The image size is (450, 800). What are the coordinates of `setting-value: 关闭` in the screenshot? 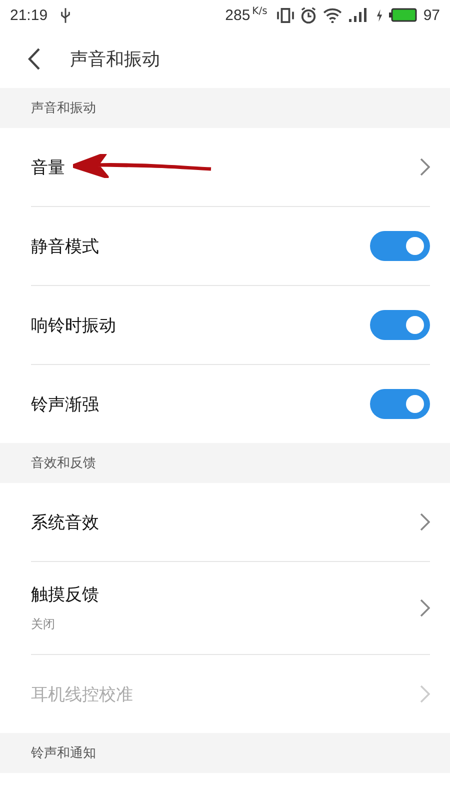 It's located at (43, 624).